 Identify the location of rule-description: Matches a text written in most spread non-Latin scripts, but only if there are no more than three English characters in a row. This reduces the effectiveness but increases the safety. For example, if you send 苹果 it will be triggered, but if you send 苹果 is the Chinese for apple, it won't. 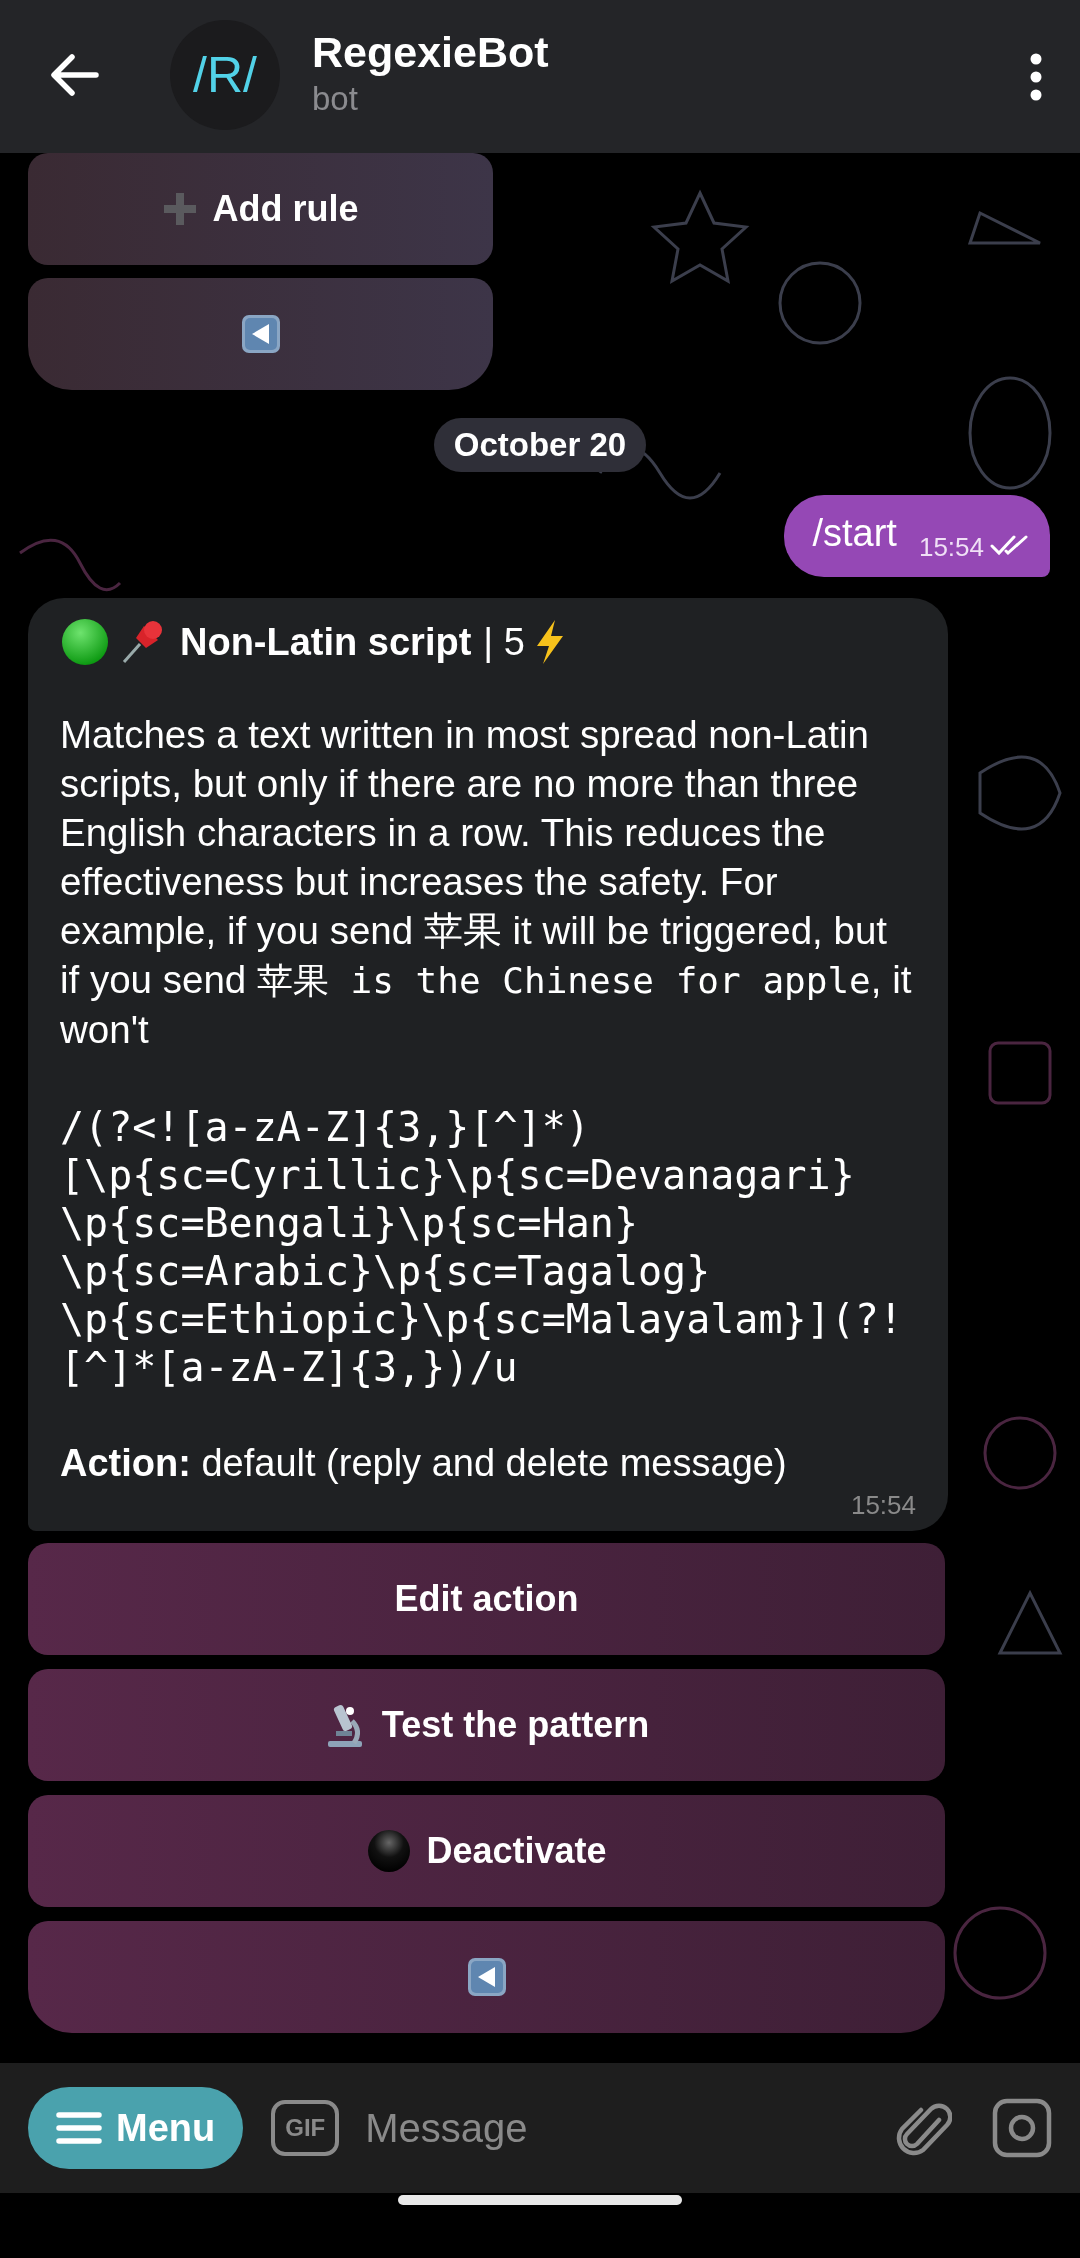
(486, 882).